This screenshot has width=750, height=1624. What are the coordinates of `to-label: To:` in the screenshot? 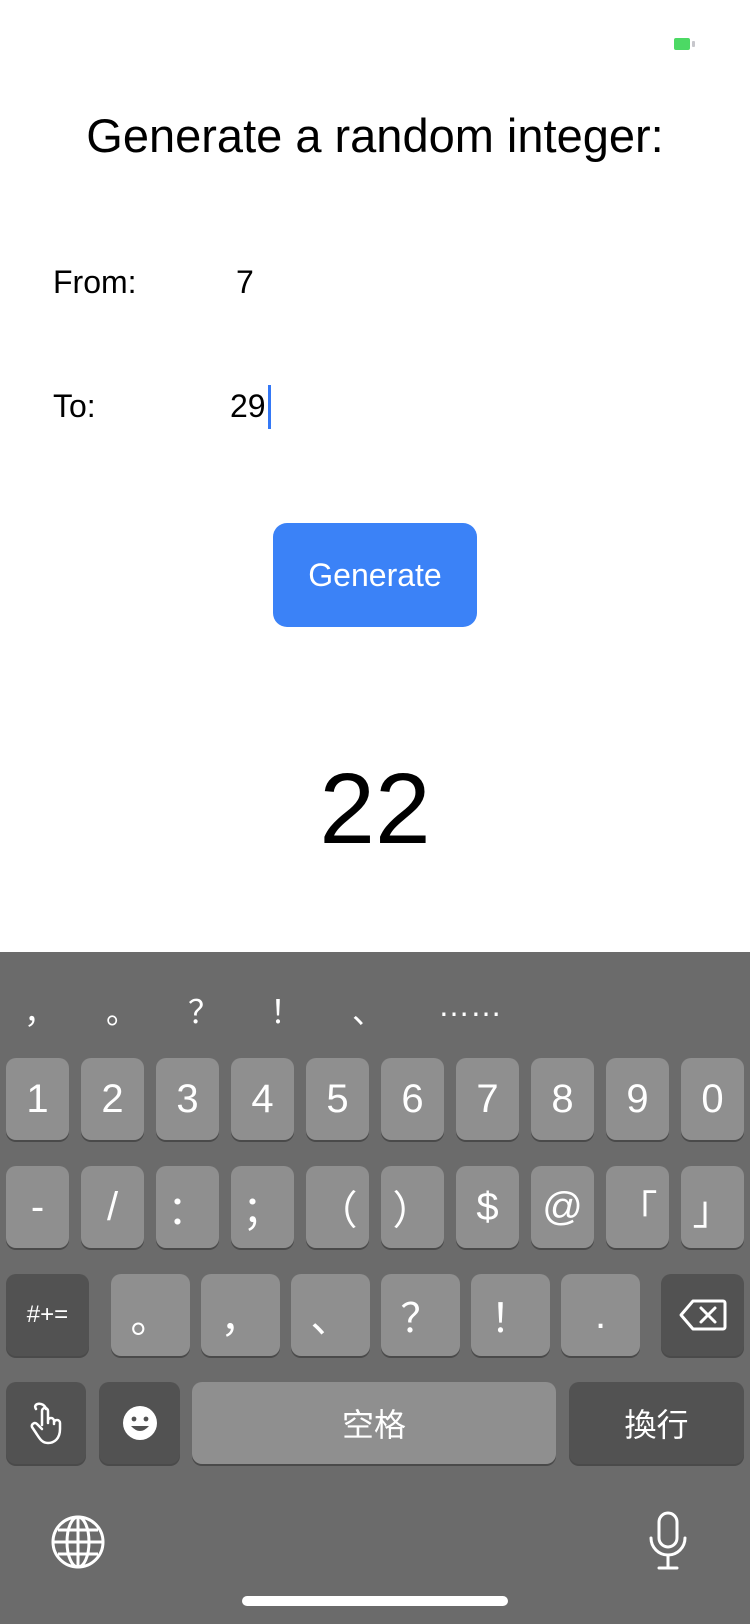 It's located at (74, 406).